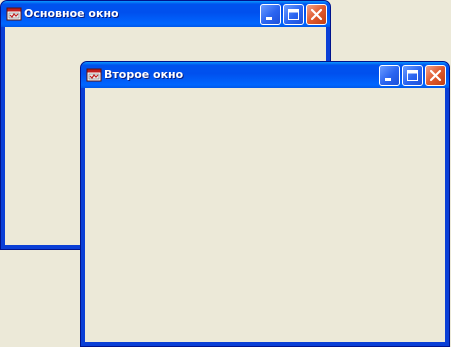 The width and height of the screenshot is (451, 347). What do you see at coordinates (144, 74) in the screenshot?
I see `window-title: Второе окно` at bounding box center [144, 74].